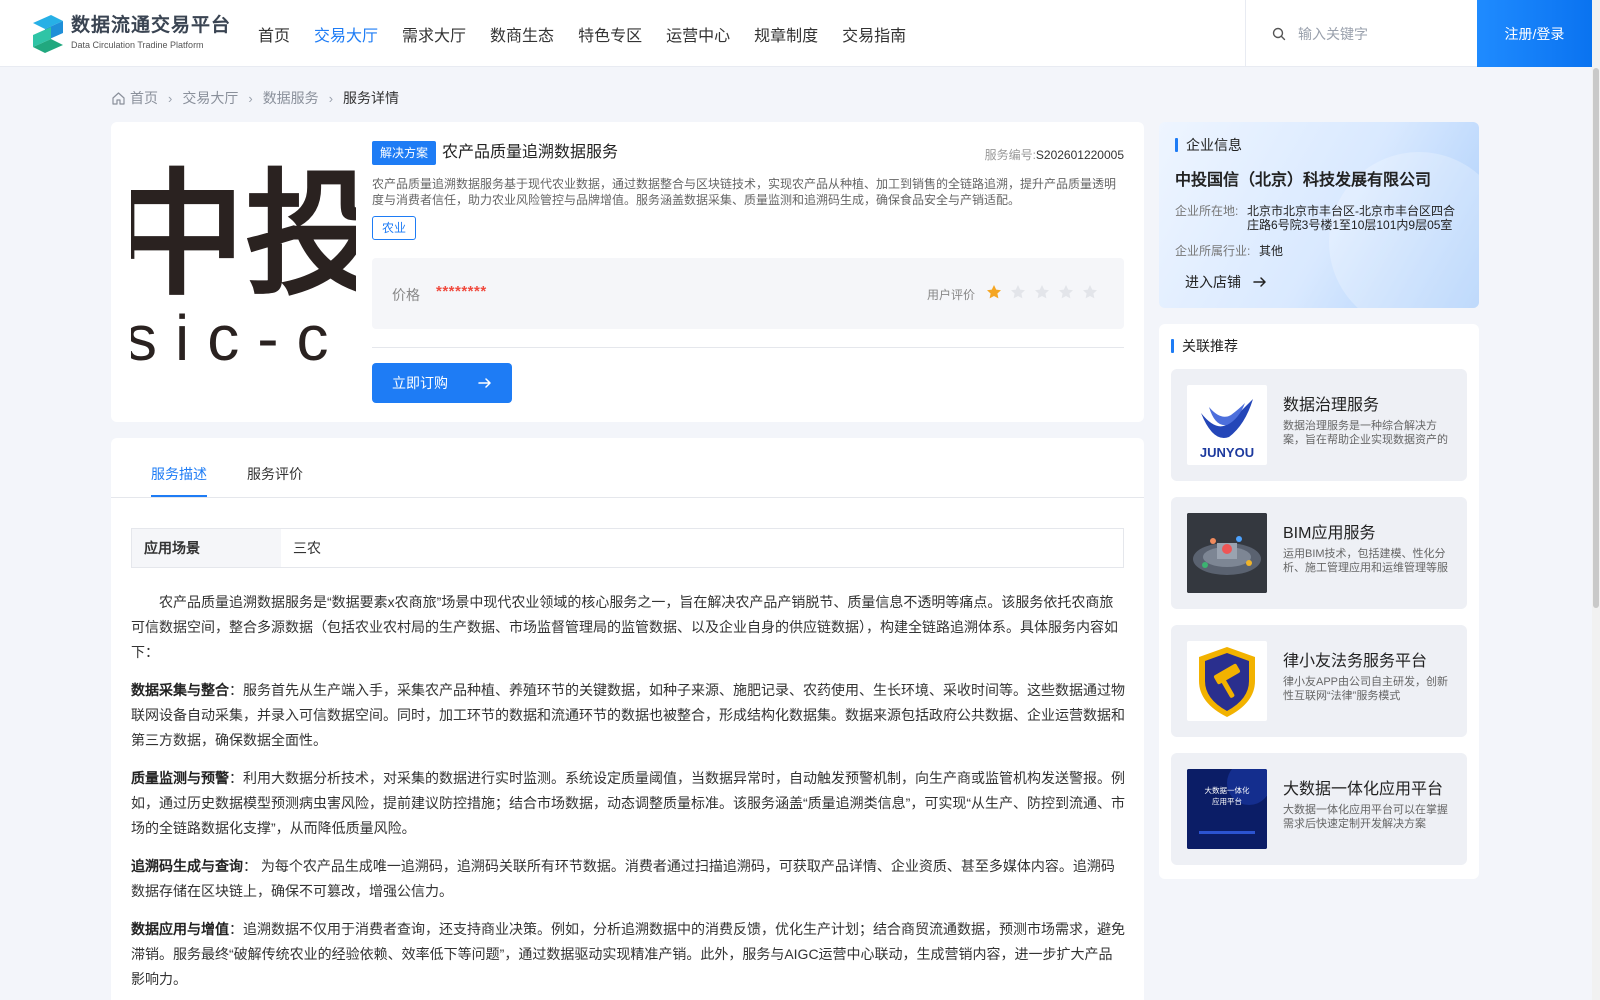 The width and height of the screenshot is (1600, 1000). Describe the element at coordinates (627, 468) in the screenshot. I see `detail-tabs: 服务描述 服务评价` at that location.